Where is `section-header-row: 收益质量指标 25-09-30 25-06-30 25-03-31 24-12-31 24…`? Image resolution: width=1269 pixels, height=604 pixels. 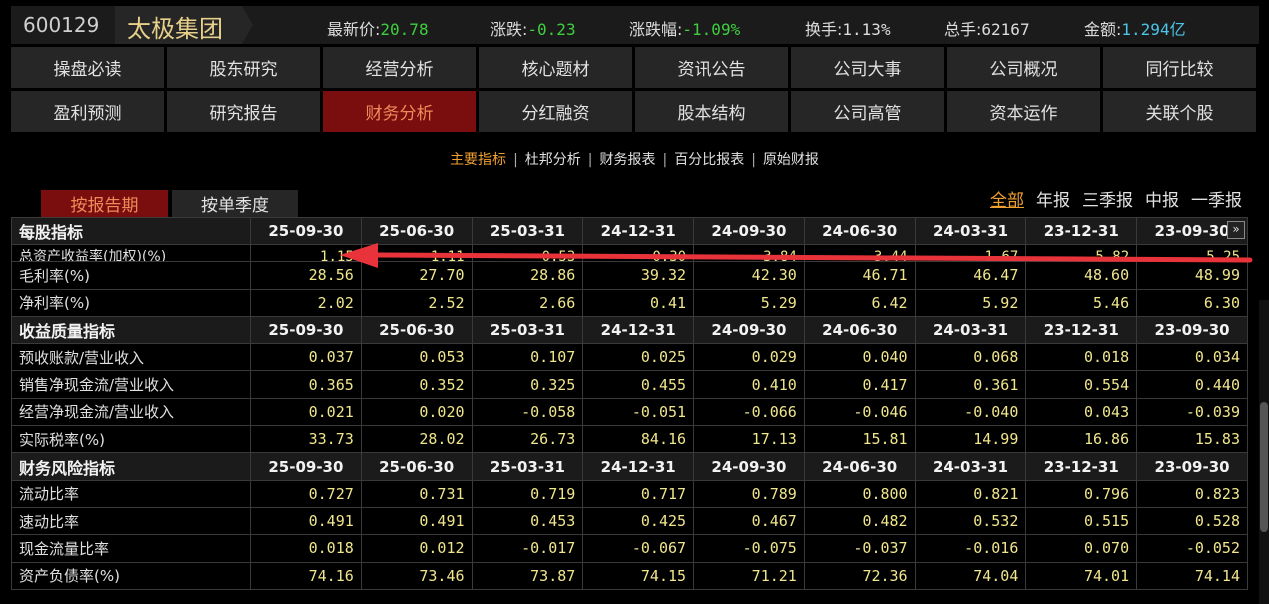
section-header-row: 收益质量指标 25-09-30 25-06-30 25-03-31 24-12-31 24… is located at coordinates (629, 330).